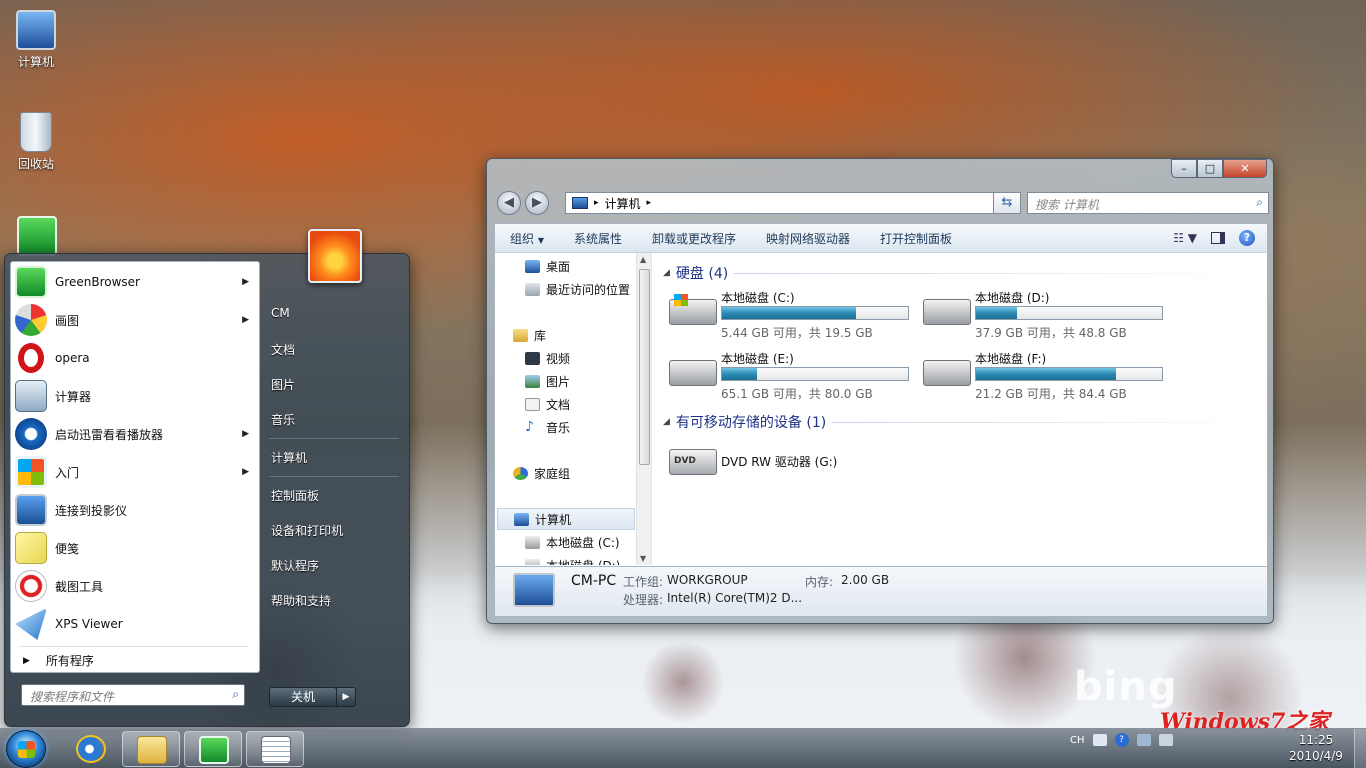 The width and height of the screenshot is (1366, 768). I want to click on show-desktop-button, so click(1360, 748).